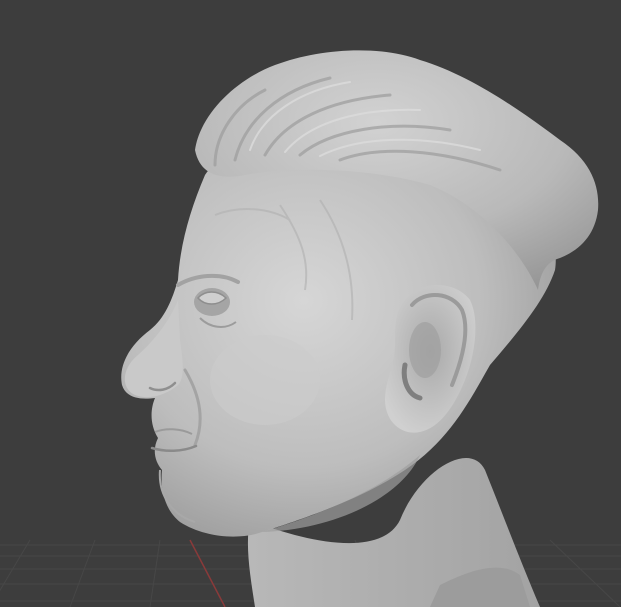 The width and height of the screenshot is (621, 607). What do you see at coordinates (425, 350) in the screenshot?
I see `ear-concha` at bounding box center [425, 350].